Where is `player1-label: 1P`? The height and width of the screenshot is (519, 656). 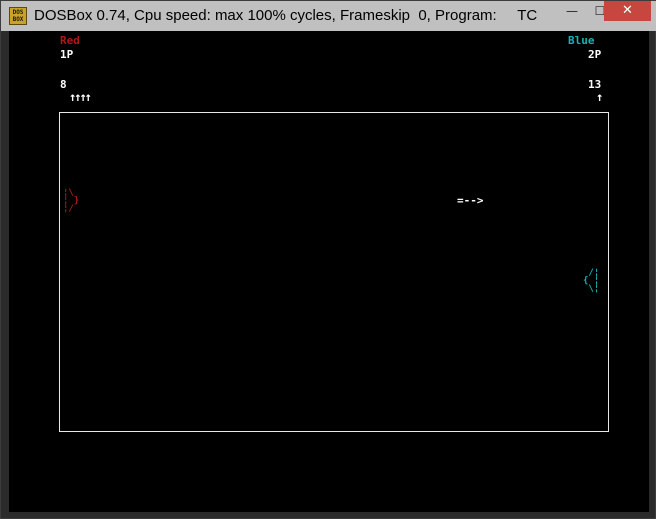 player1-label: 1P is located at coordinates (67, 54).